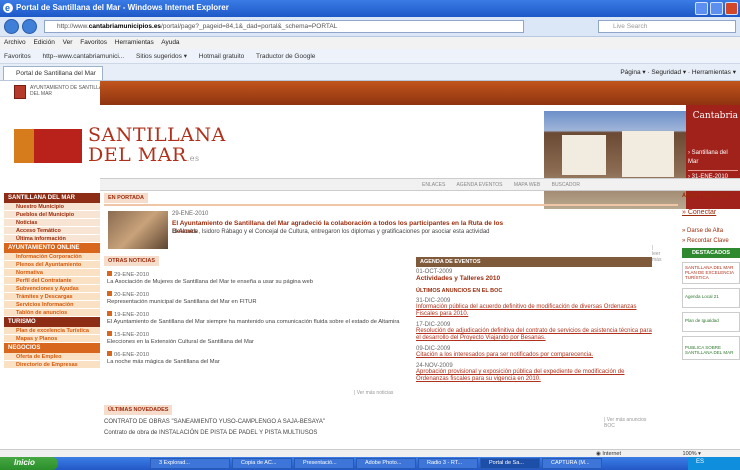 Image resolution: width=740 pixels, height=470 pixels. I want to click on close-button, so click(731, 8).